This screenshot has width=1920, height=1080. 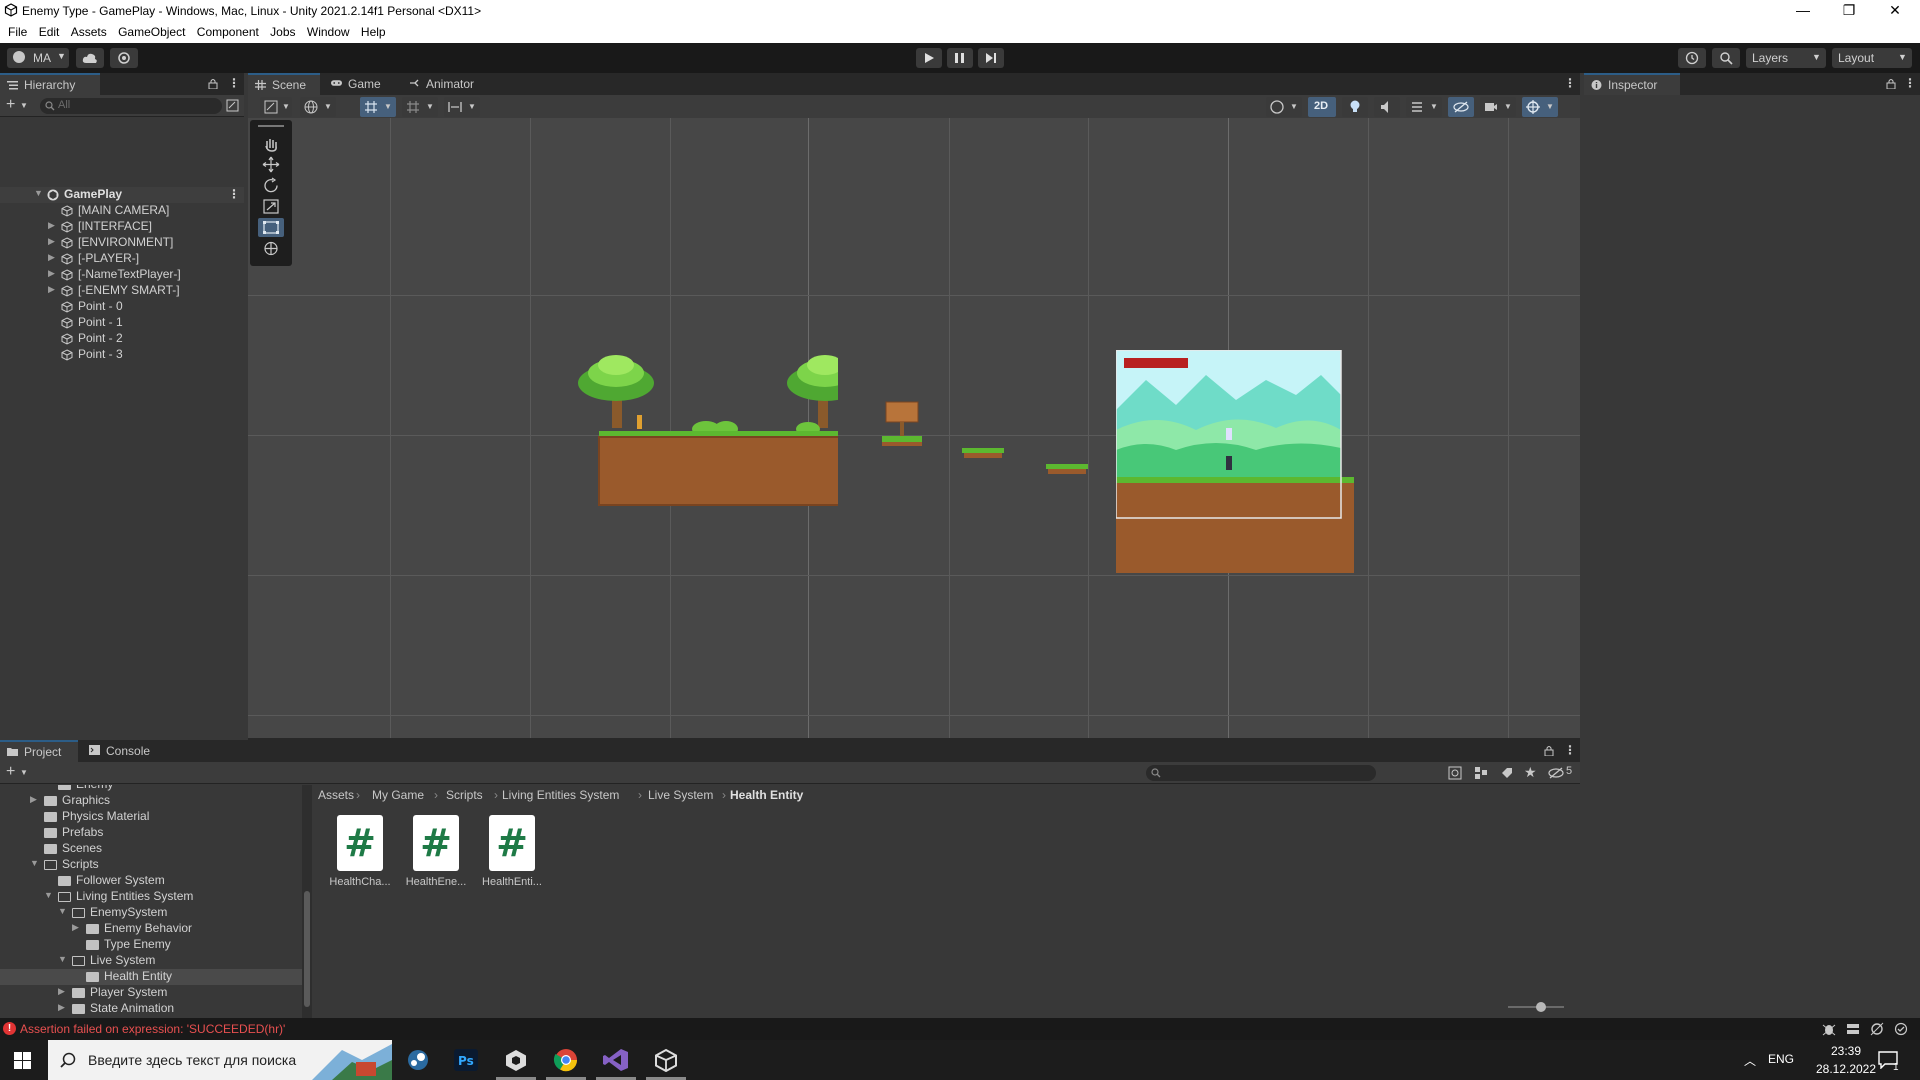 I want to click on menu-jobs: Jobs, so click(x=282, y=30).